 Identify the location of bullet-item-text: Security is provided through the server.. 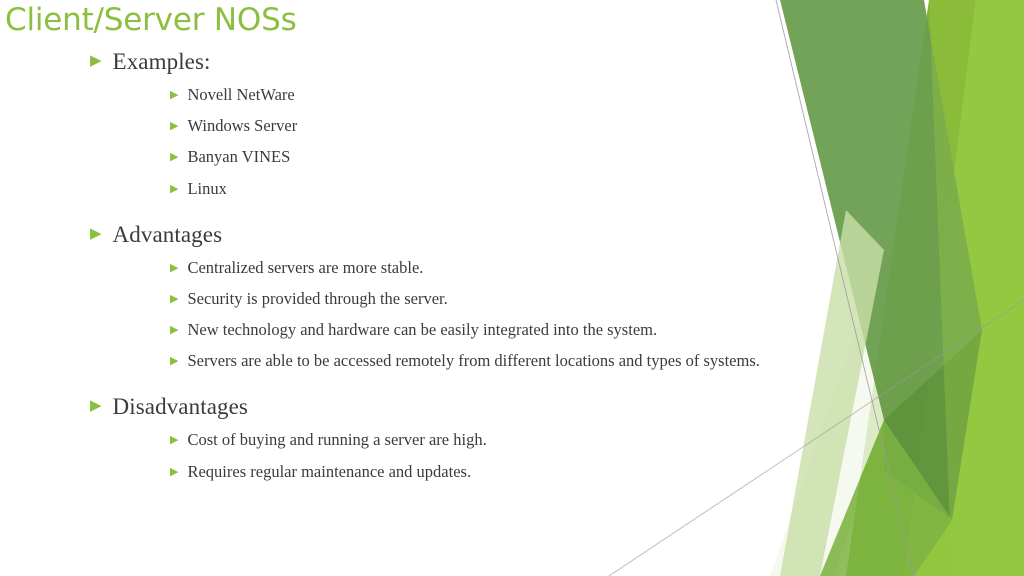
(317, 298).